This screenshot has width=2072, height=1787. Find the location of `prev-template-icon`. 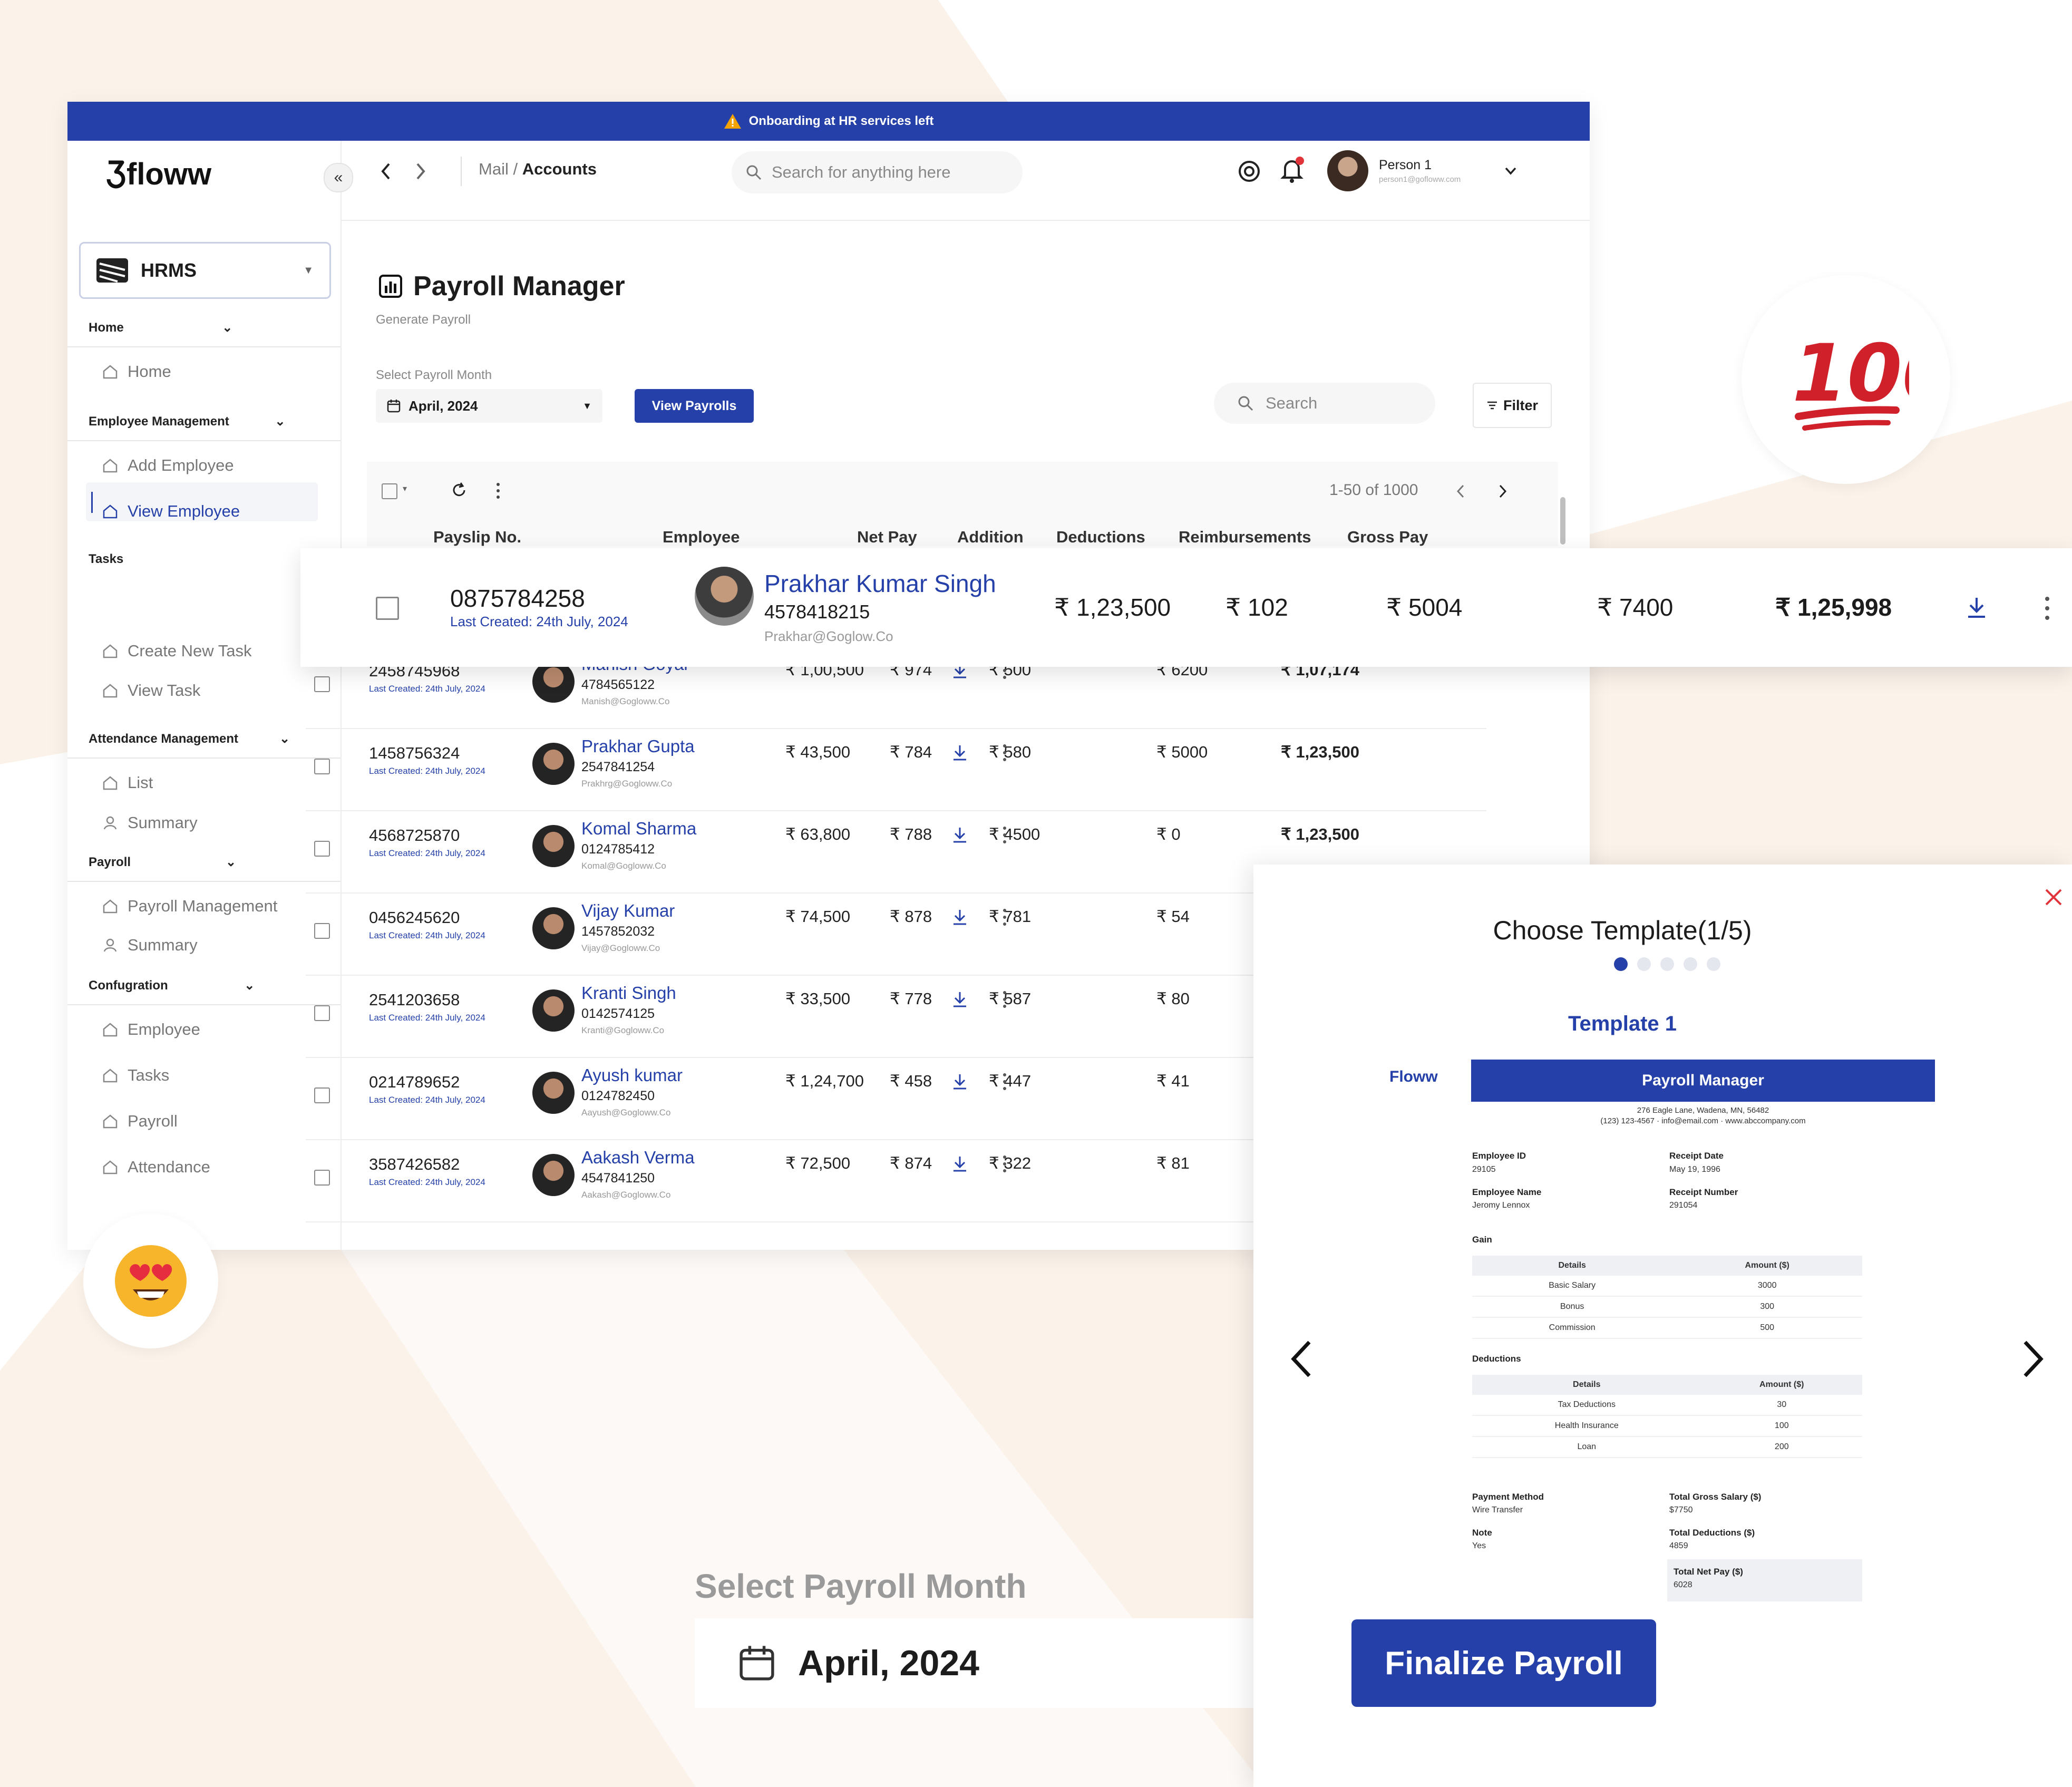

prev-template-icon is located at coordinates (1301, 1359).